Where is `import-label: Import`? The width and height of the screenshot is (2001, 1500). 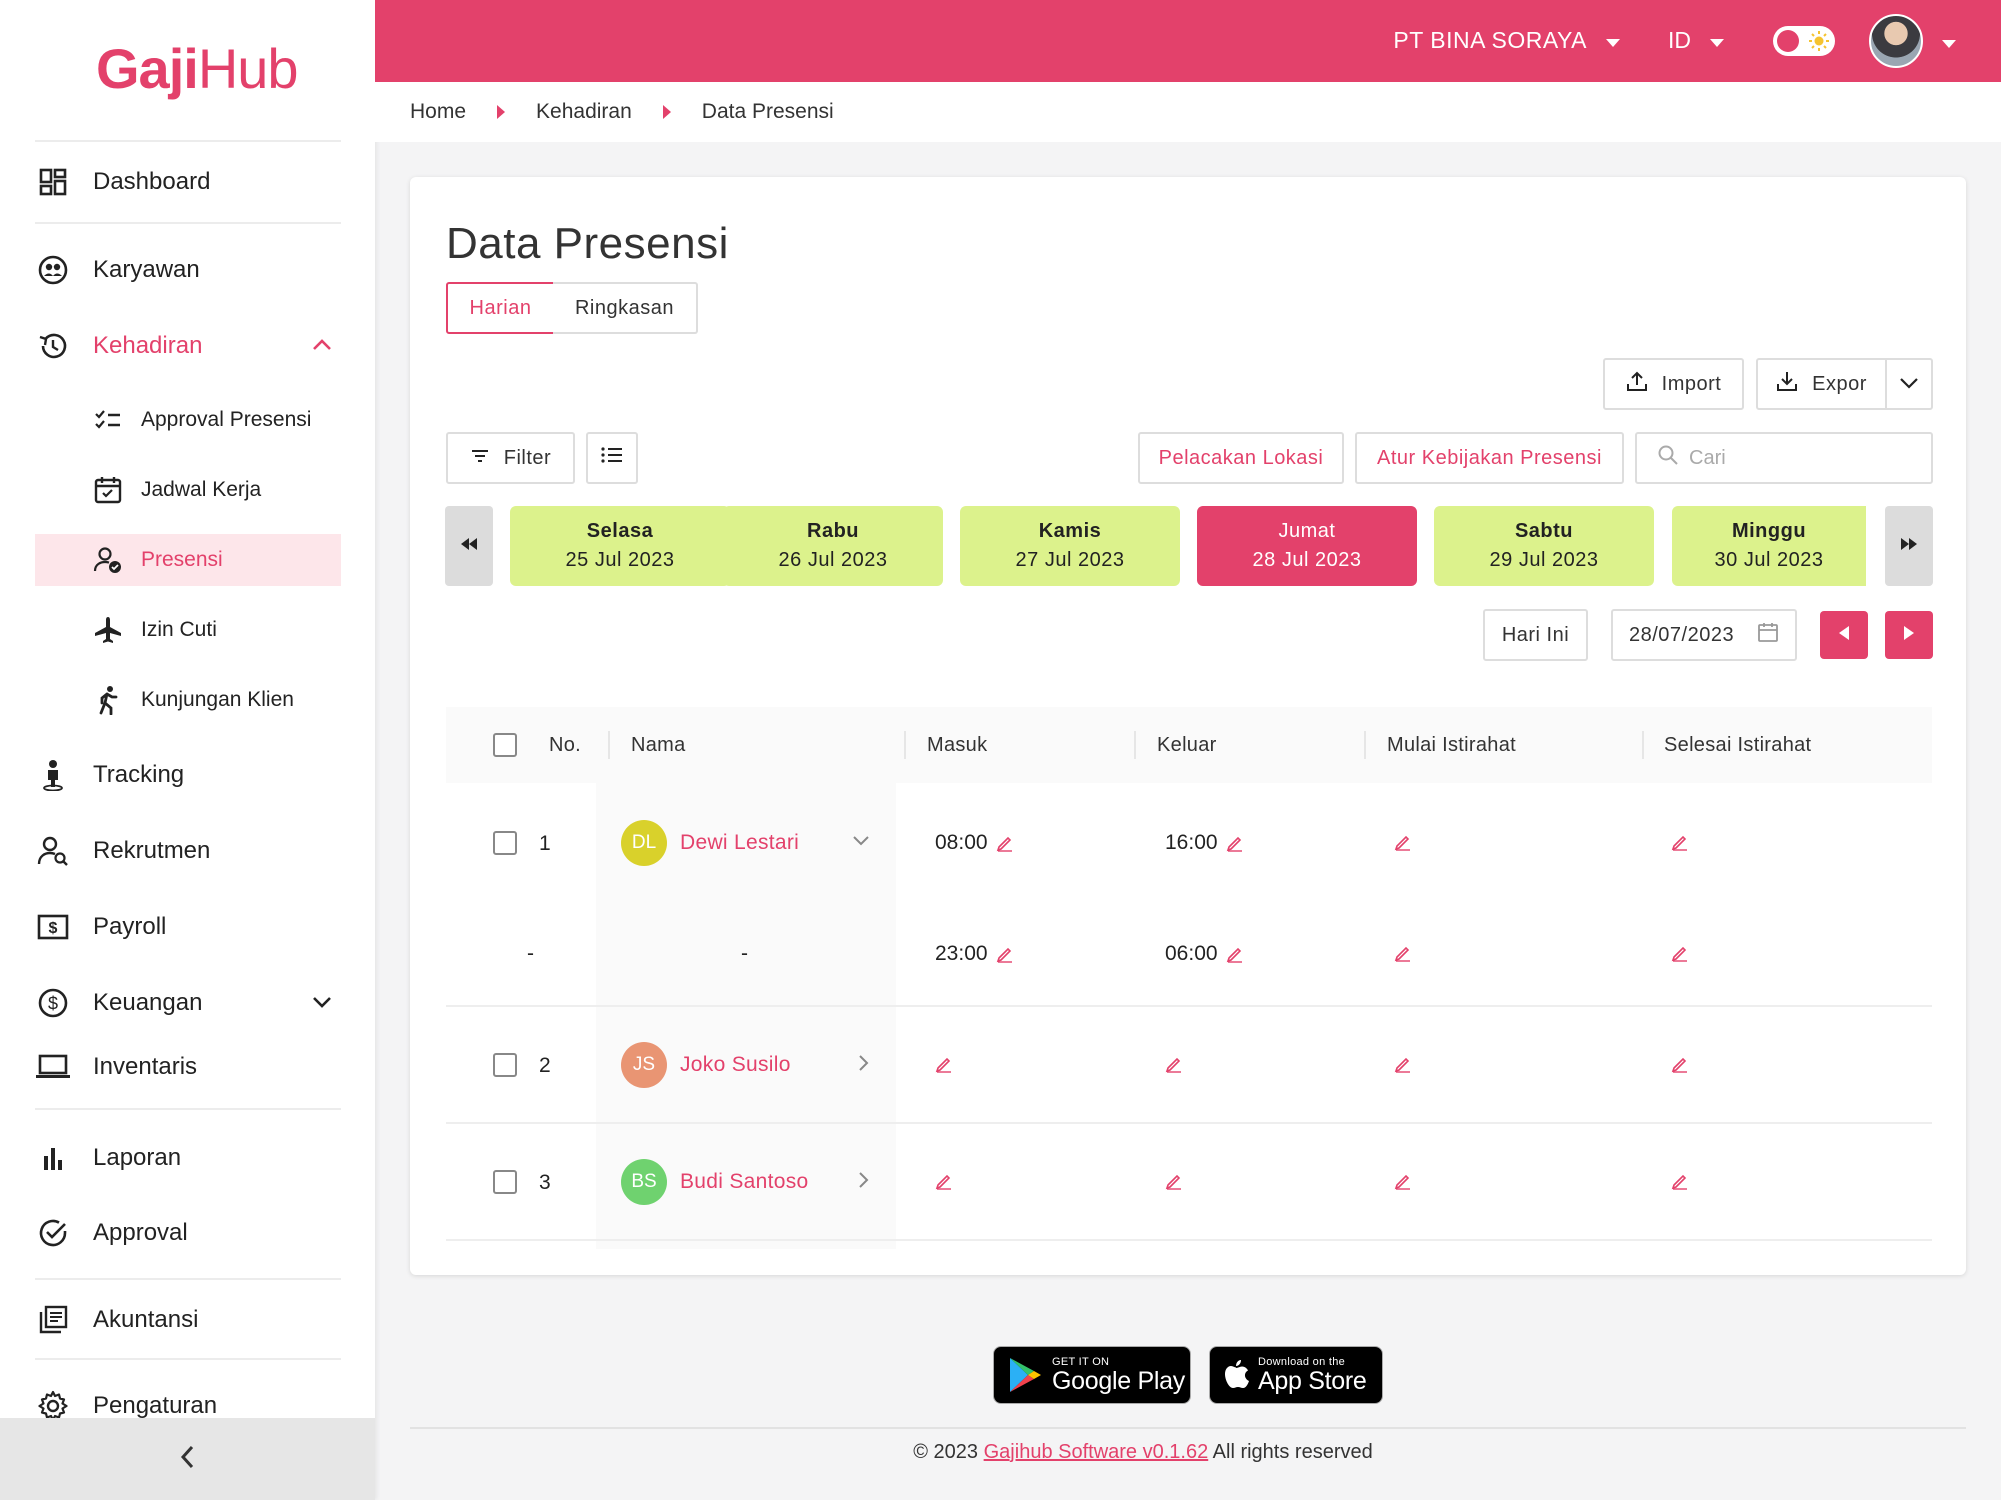 import-label: Import is located at coordinates (1691, 383).